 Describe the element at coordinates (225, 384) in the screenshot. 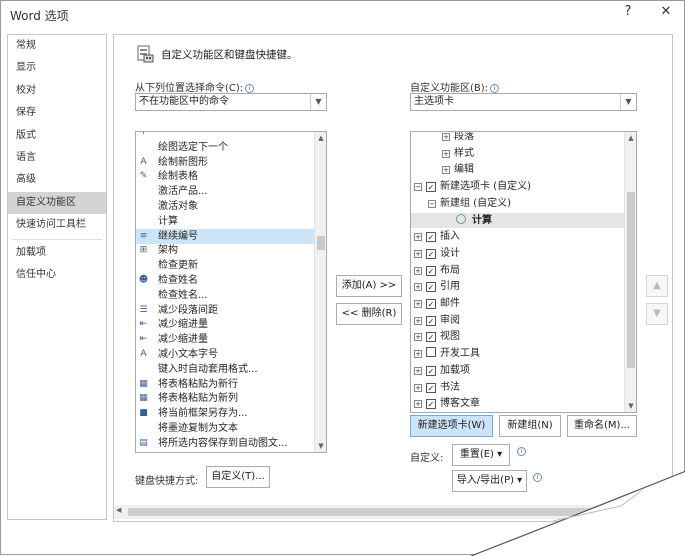

I see `command-item: ▦ 将表格粘贴为新行` at that location.